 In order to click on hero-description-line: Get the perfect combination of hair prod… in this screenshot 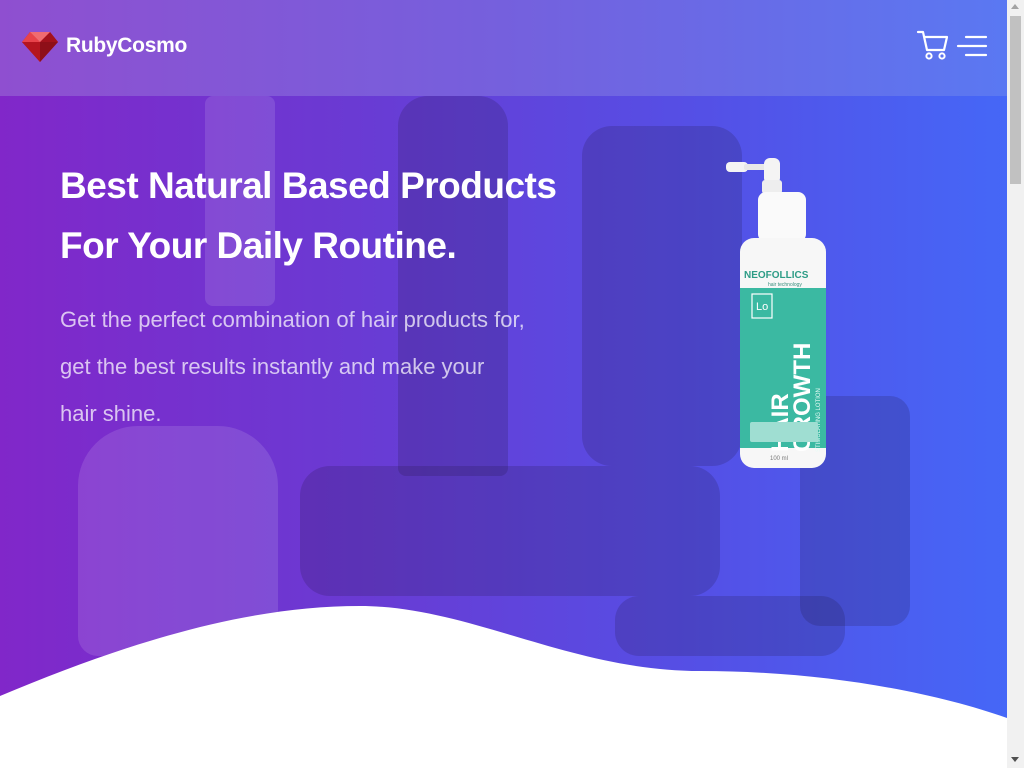, I will do `click(292, 319)`.